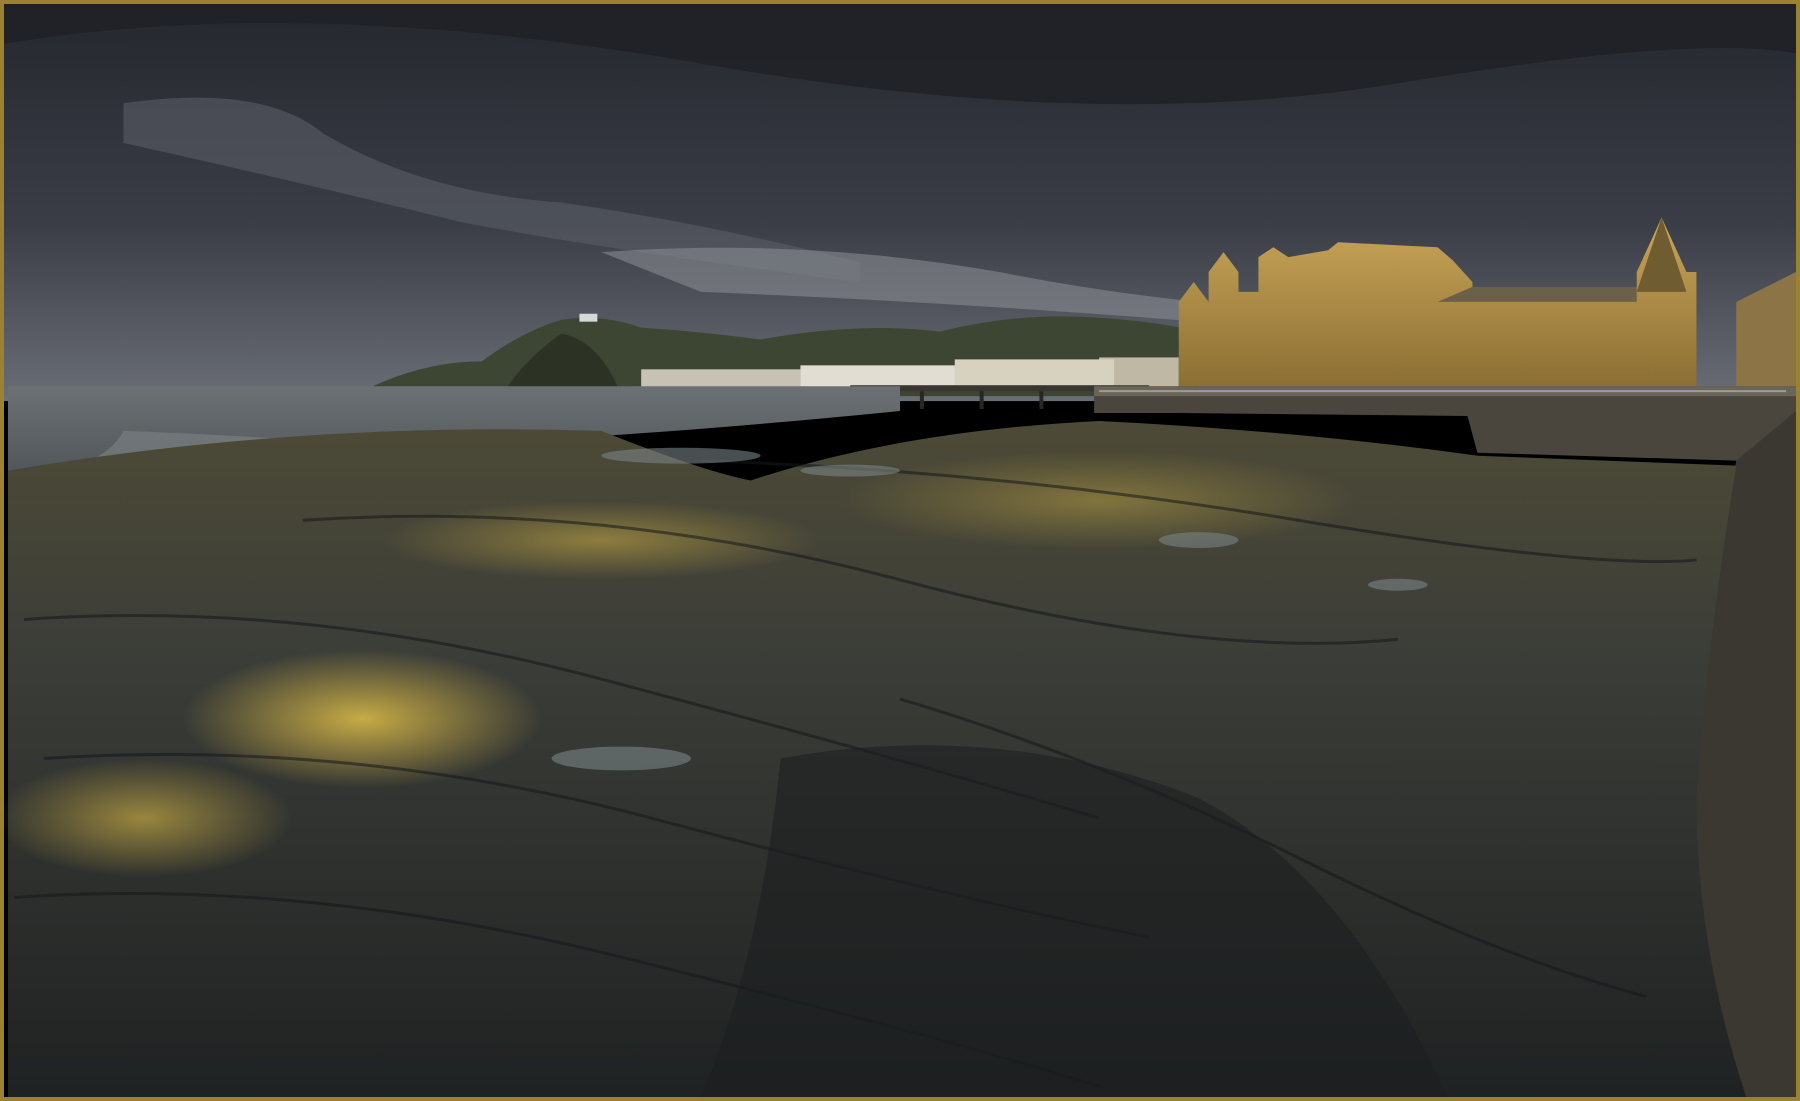 This screenshot has height=1101, width=1800. I want to click on hilltop-monument, so click(588, 317).